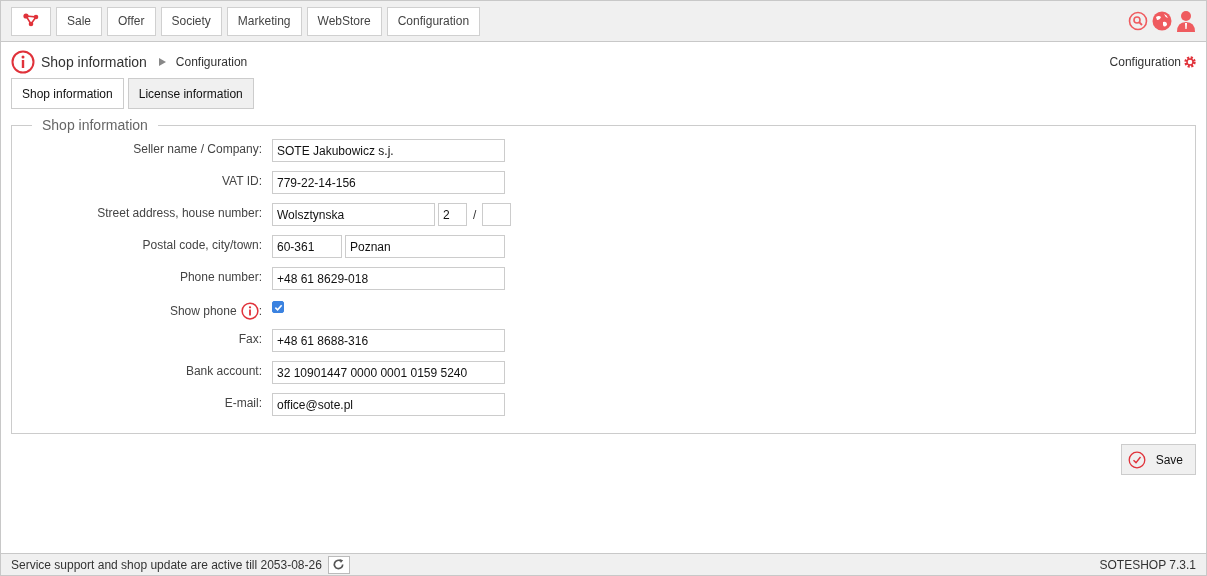 Image resolution: width=1207 pixels, height=576 pixels. Describe the element at coordinates (1186, 21) in the screenshot. I see `user-icon` at that location.